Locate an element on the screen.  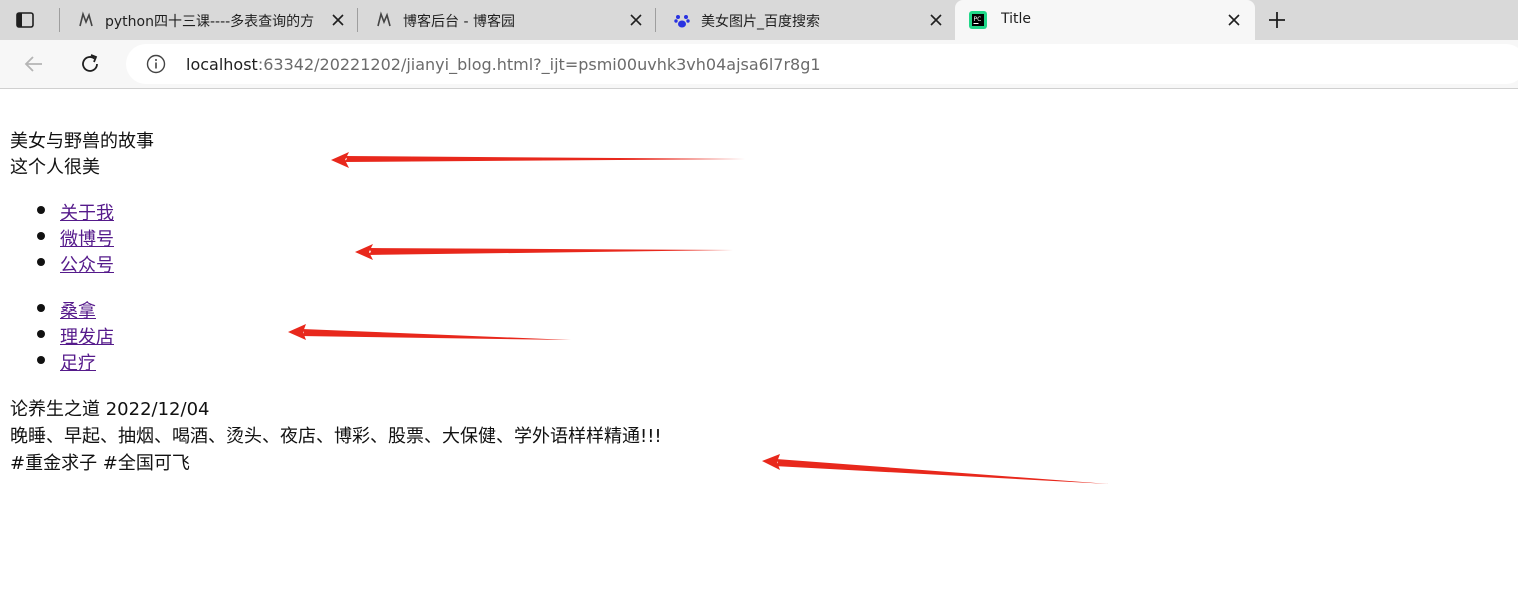
arrow-article is located at coordinates (935, 469).